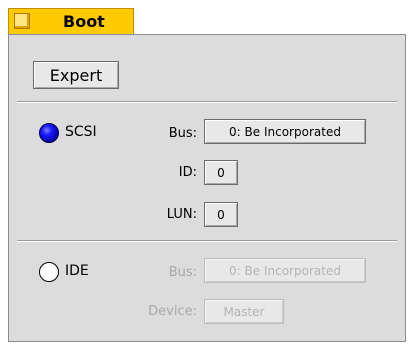  I want to click on scsi-lun-label: LUN:, so click(181, 214).